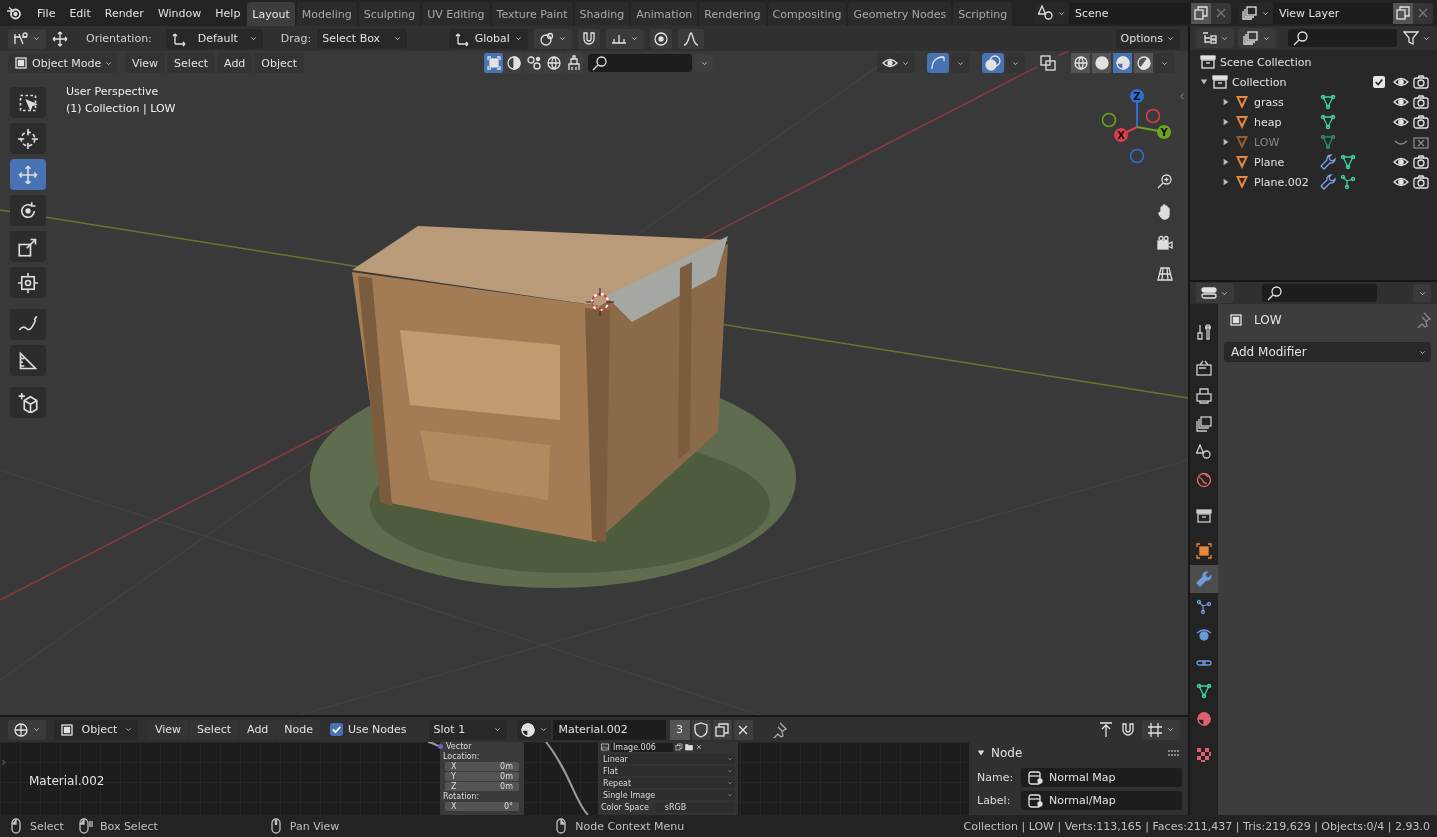  I want to click on menu-item: View, so click(145, 63).